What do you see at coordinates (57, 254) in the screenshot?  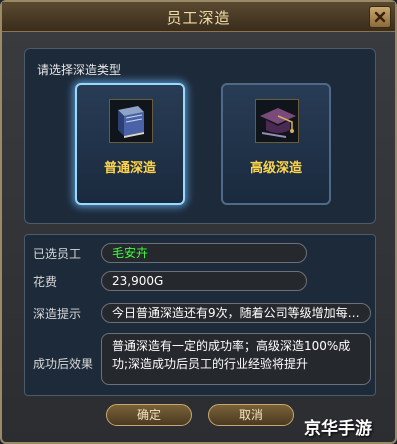 I see `employee-label: 已选员工` at bounding box center [57, 254].